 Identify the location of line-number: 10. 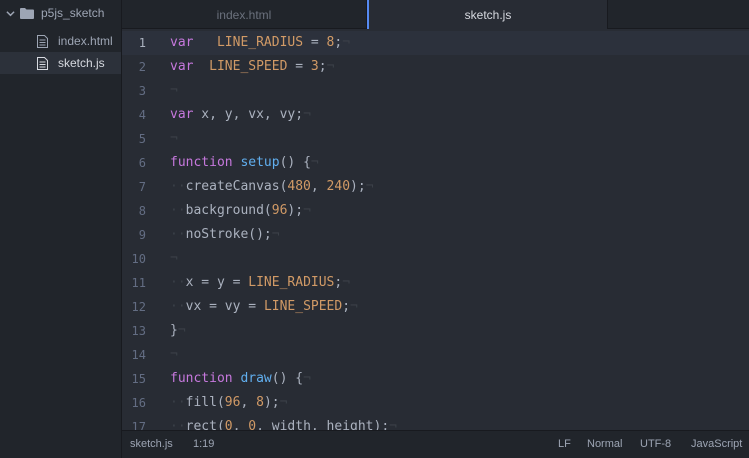
(138, 259).